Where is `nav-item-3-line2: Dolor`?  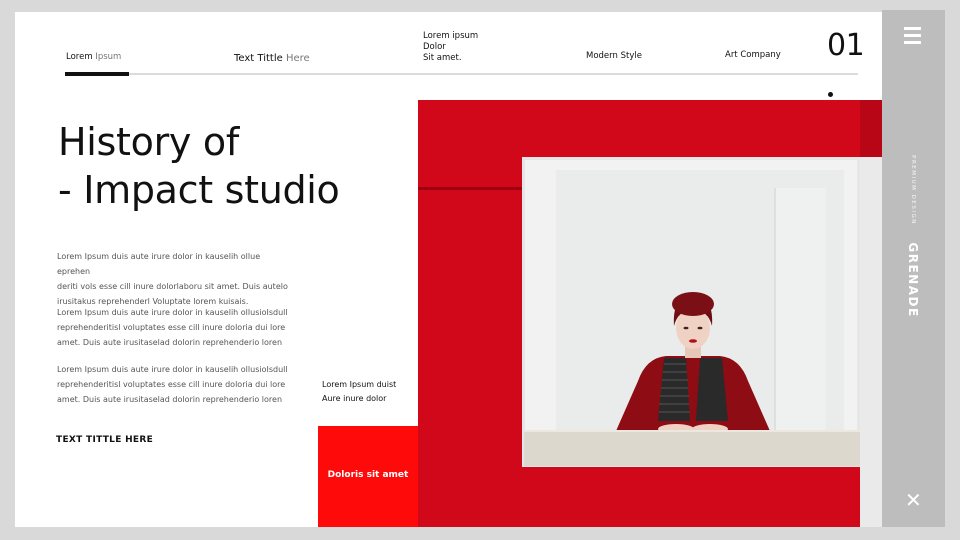
nav-item-3-line2: Dolor is located at coordinates (434, 47).